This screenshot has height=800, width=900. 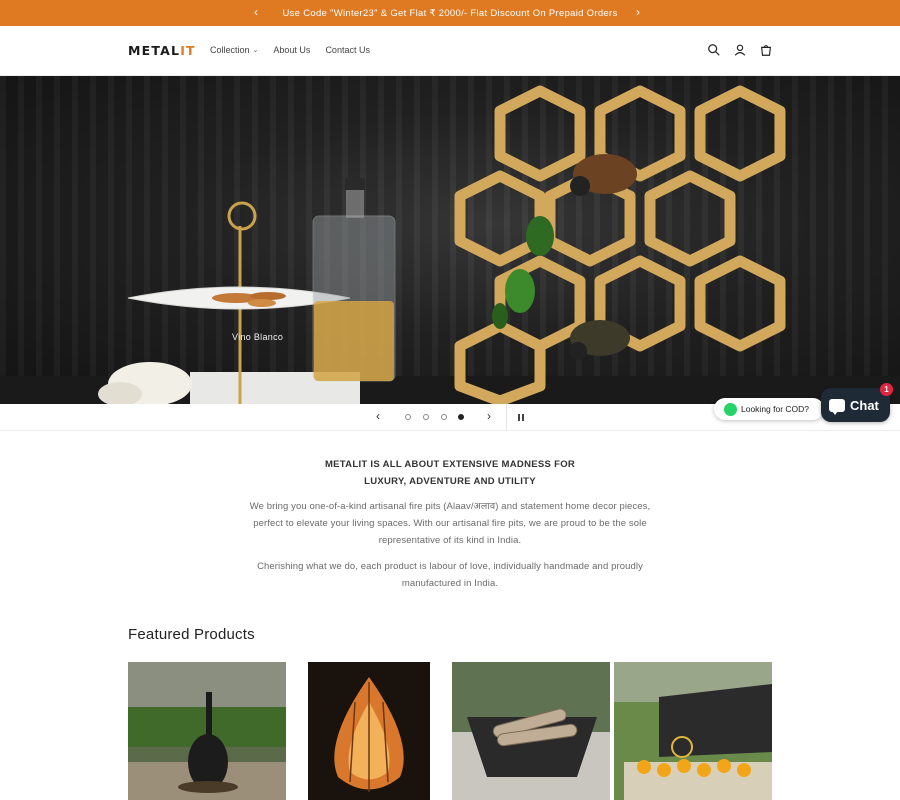 I want to click on pause-icon, so click(x=519, y=417).